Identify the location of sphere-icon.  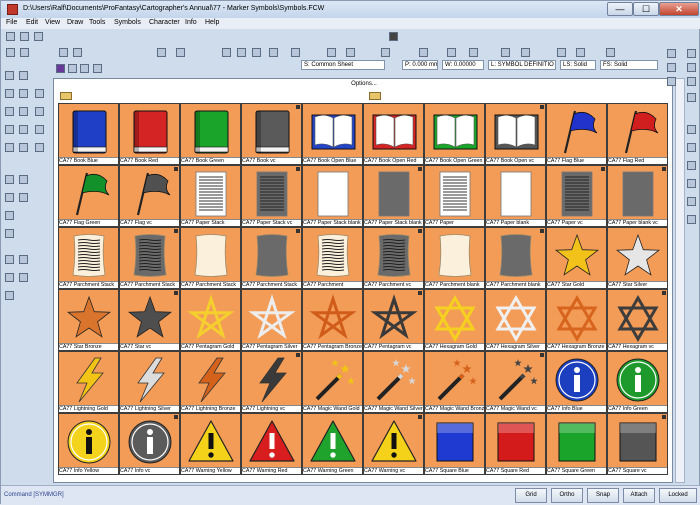
(63, 52).